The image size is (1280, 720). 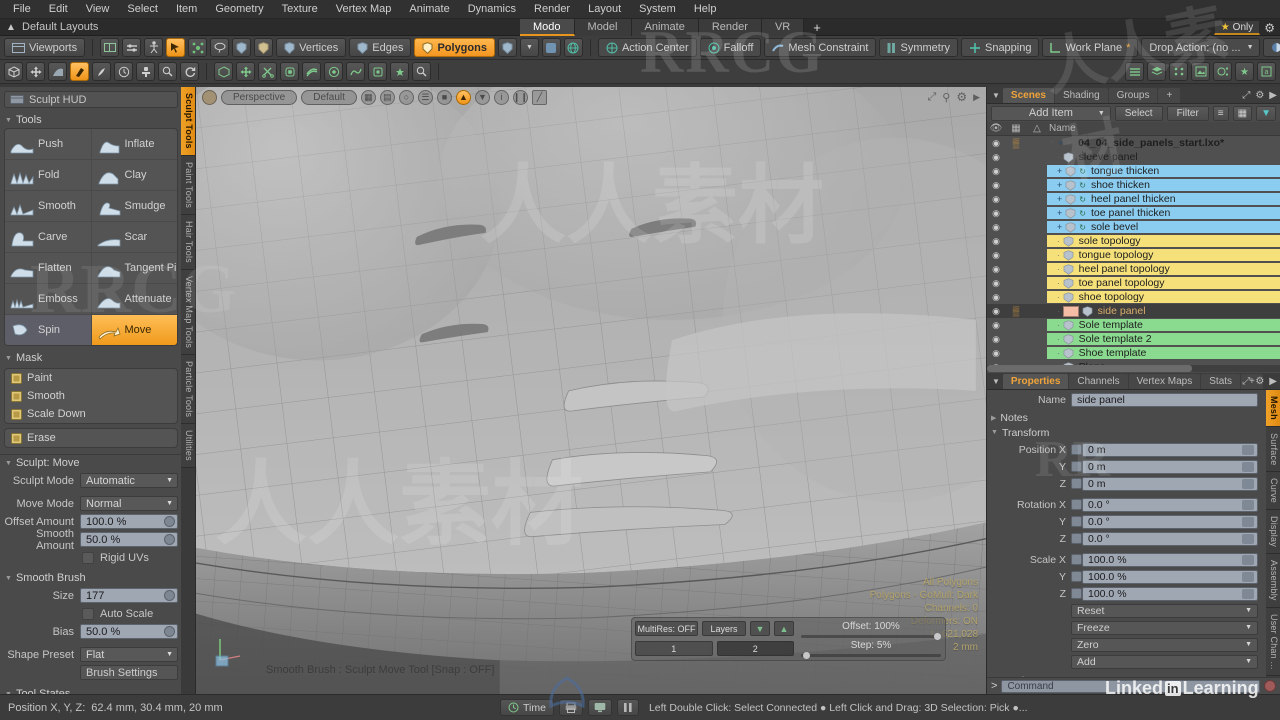 What do you see at coordinates (1163, 269) in the screenshot?
I see `item-name-cell: · heel panel topology` at bounding box center [1163, 269].